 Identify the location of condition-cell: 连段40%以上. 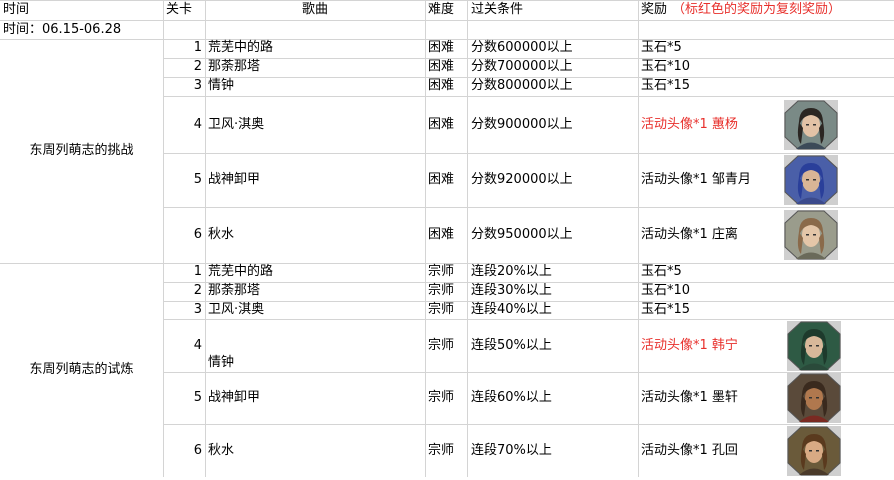
(511, 310).